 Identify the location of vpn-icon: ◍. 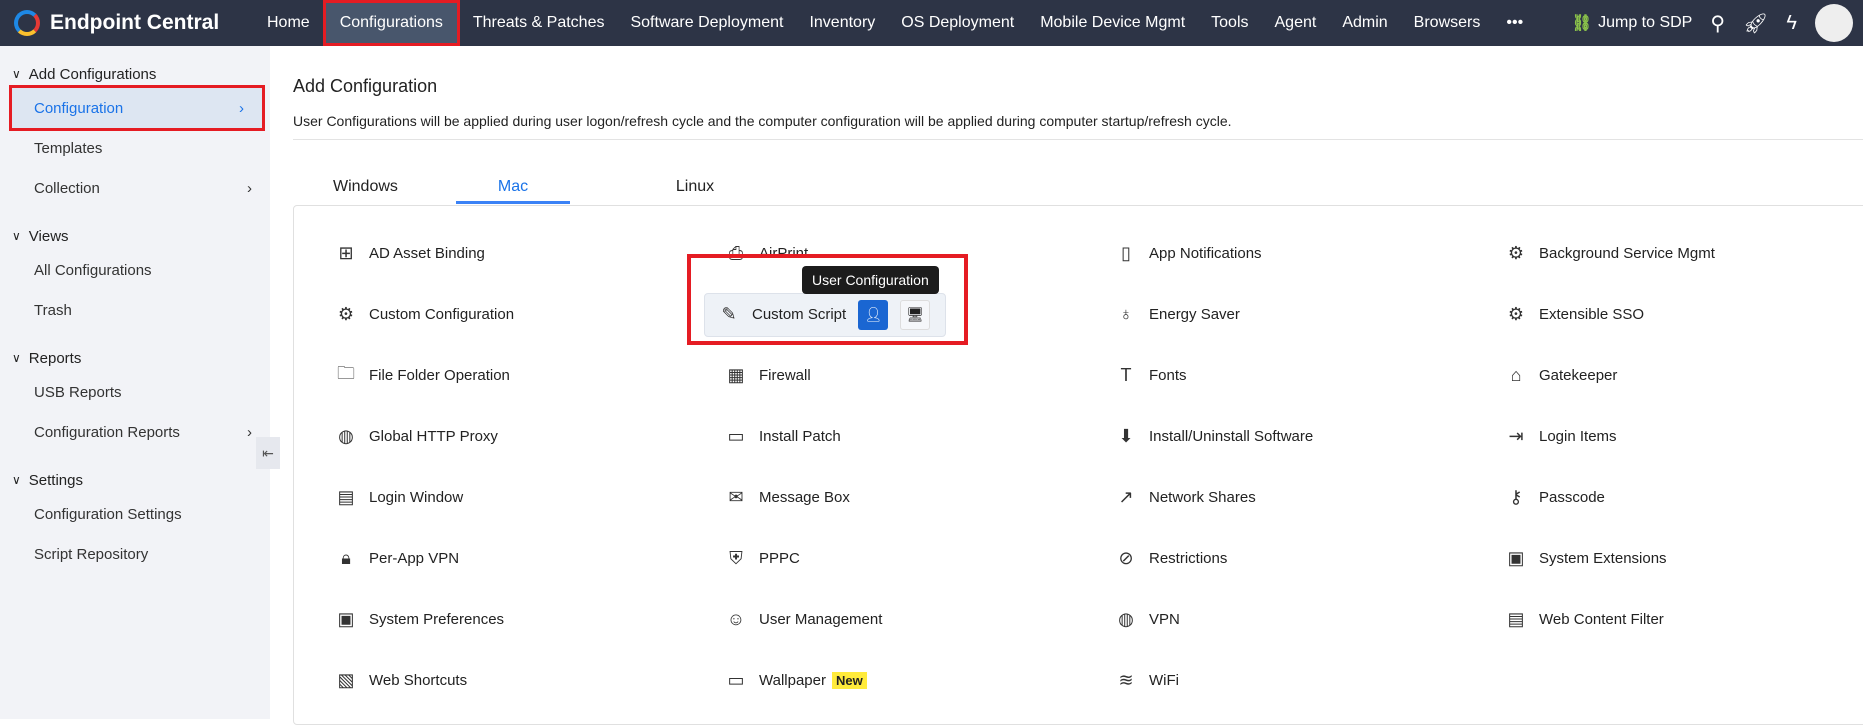
(1126, 619).